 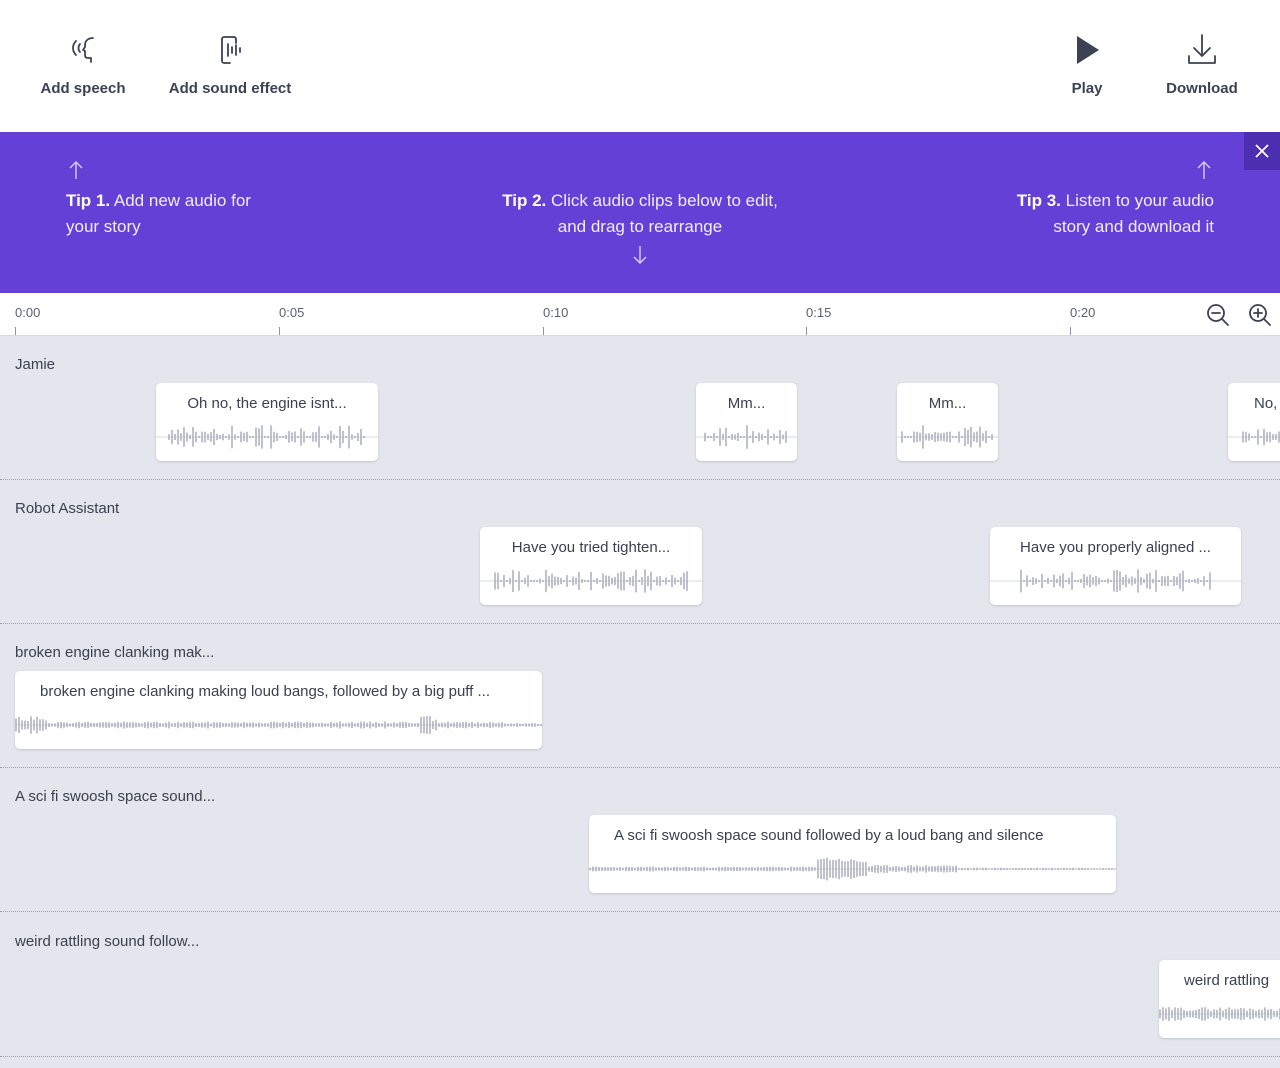 What do you see at coordinates (640, 314) in the screenshot?
I see `timeline-ruler: 0:00 0:05 0:10 0:15 0:20` at bounding box center [640, 314].